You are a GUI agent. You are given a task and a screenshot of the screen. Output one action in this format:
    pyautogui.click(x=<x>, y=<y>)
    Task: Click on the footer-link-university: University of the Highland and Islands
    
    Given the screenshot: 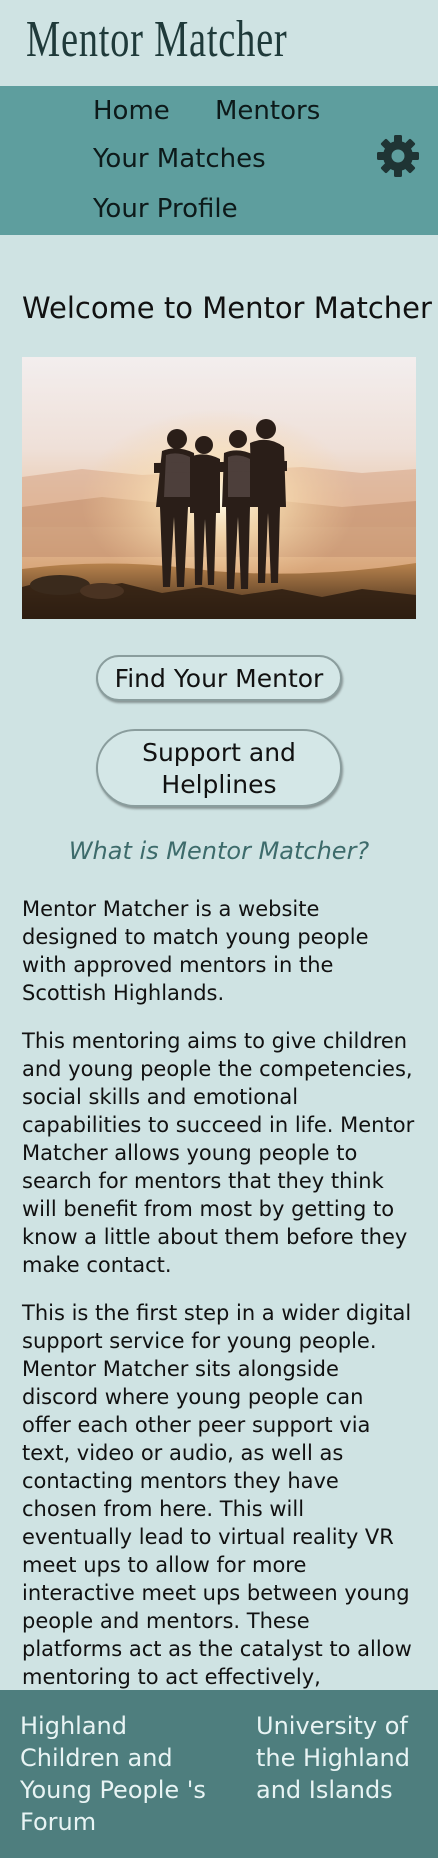 What is the action you would take?
    pyautogui.click(x=341, y=1758)
    